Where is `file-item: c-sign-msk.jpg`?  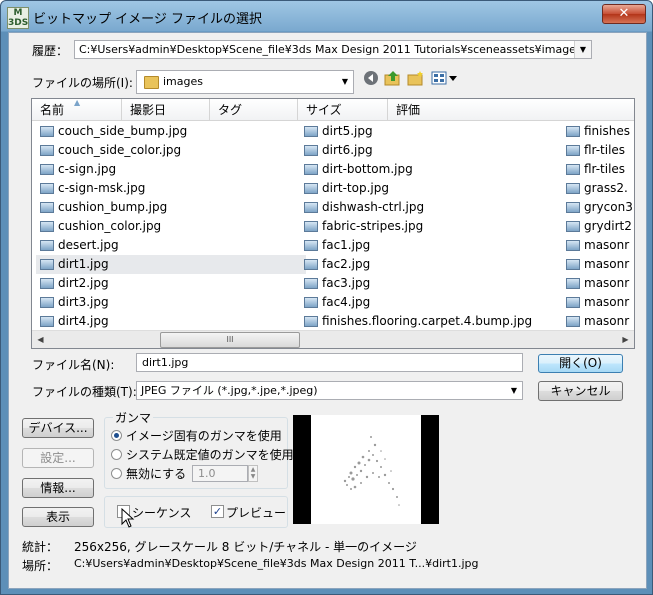
file-item: c-sign-msk.jpg is located at coordinates (171, 188).